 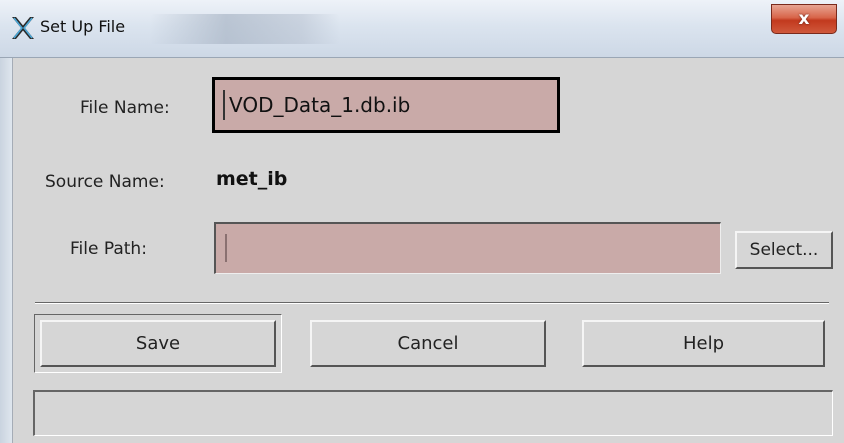 I want to click on cancel-button-label: Cancel, so click(x=428, y=343).